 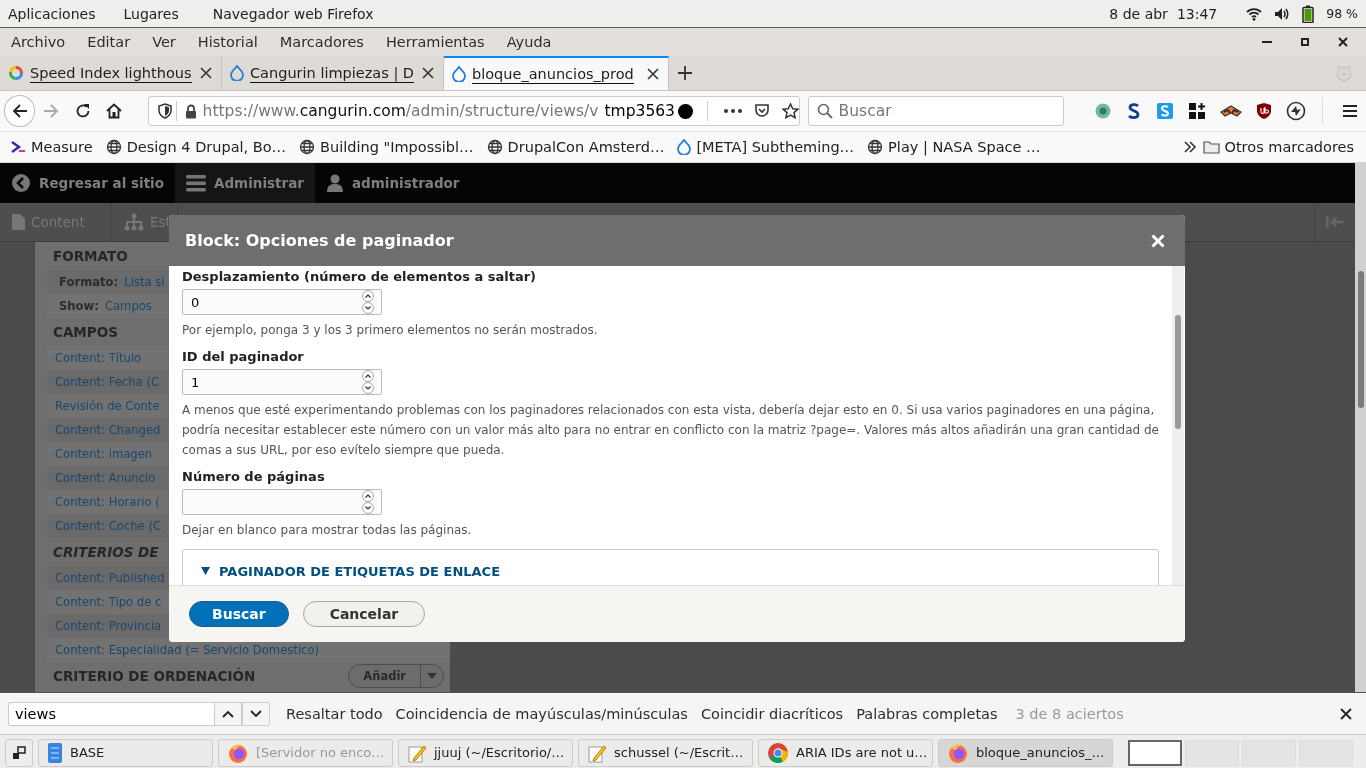 I want to click on number-field, so click(x=282, y=502).